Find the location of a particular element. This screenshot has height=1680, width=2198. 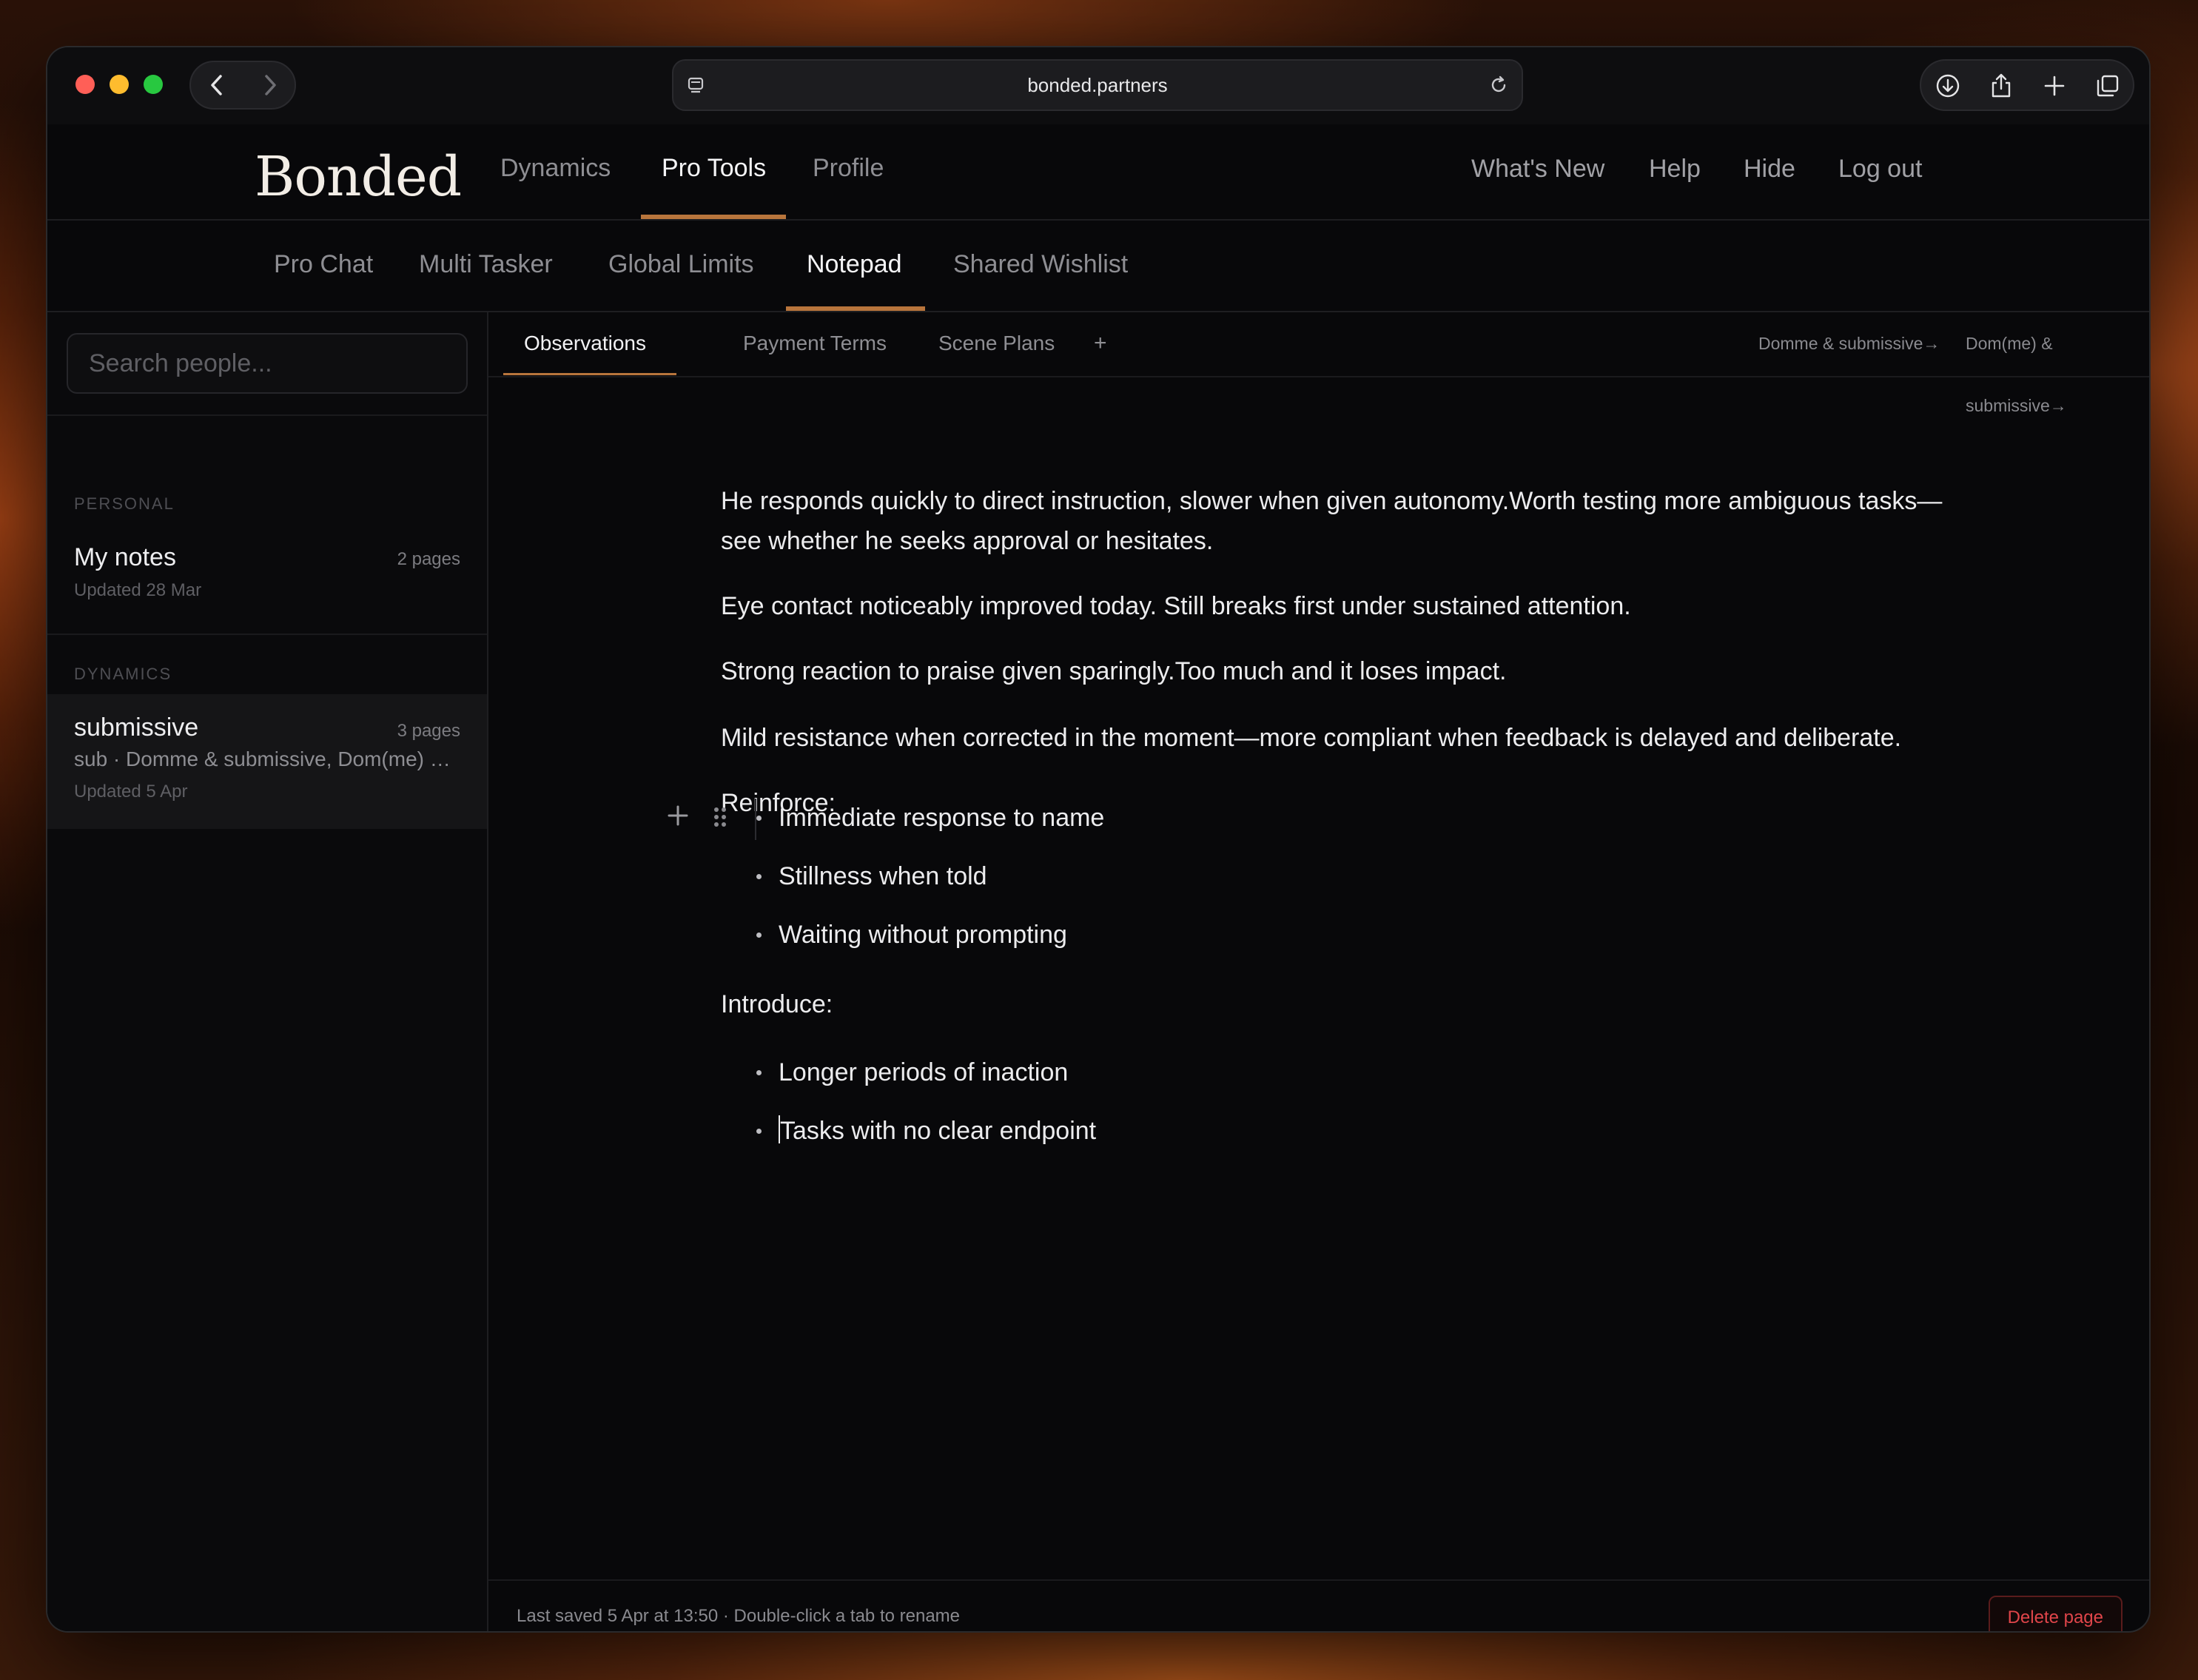

download-icon is located at coordinates (1948, 86).